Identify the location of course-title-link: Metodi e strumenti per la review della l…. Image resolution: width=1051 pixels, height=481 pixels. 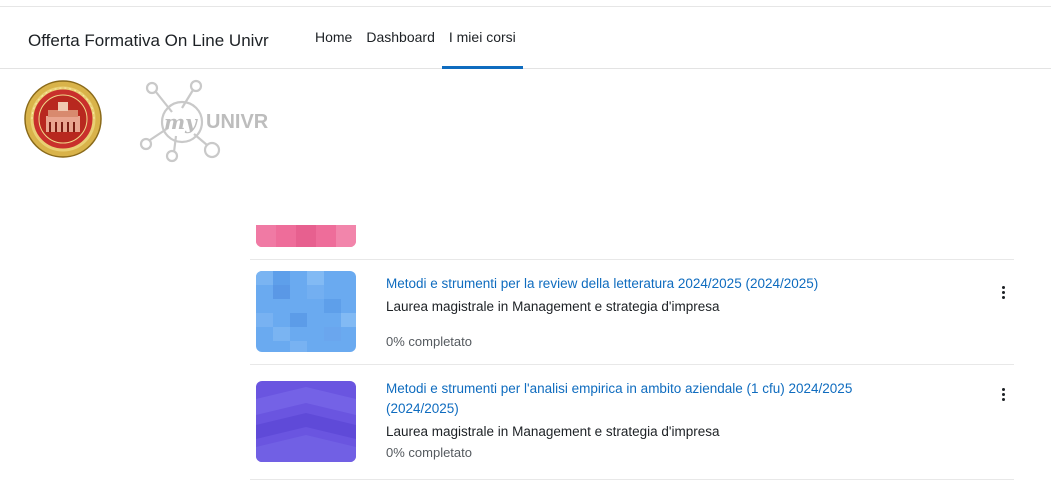
(656, 284).